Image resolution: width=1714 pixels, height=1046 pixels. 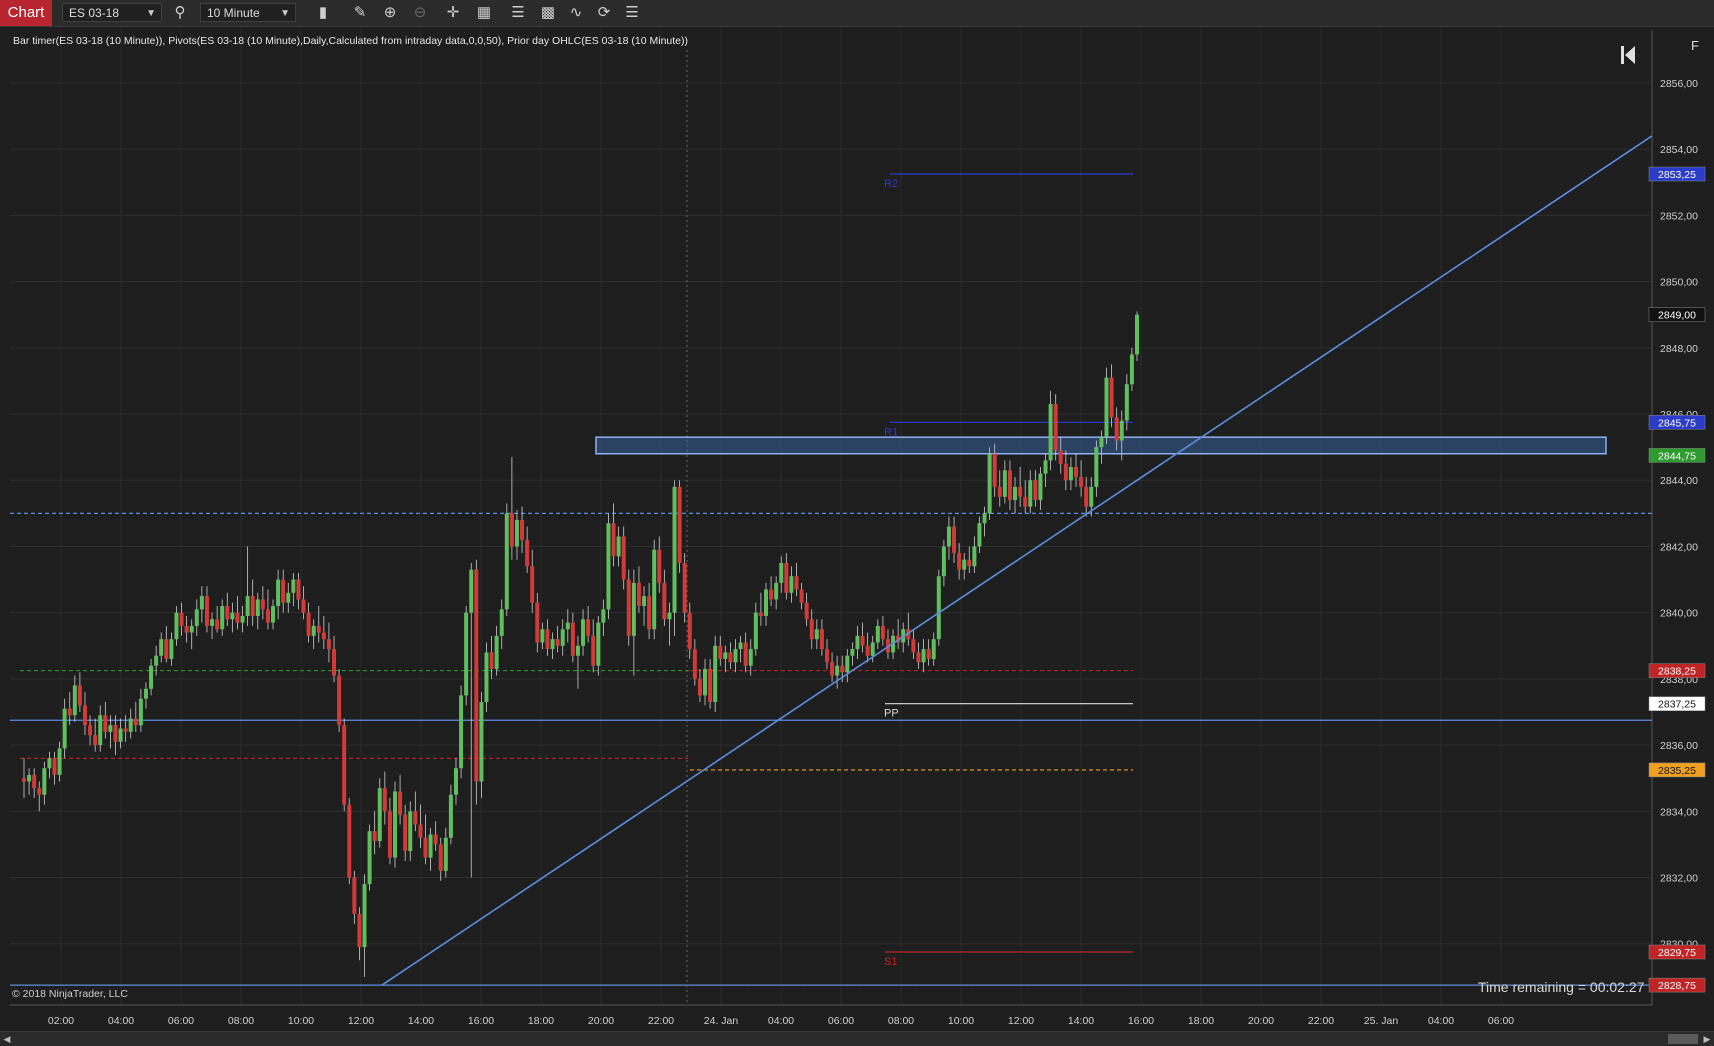 What do you see at coordinates (1677, 705) in the screenshot?
I see `price-marker-label: 2837,25` at bounding box center [1677, 705].